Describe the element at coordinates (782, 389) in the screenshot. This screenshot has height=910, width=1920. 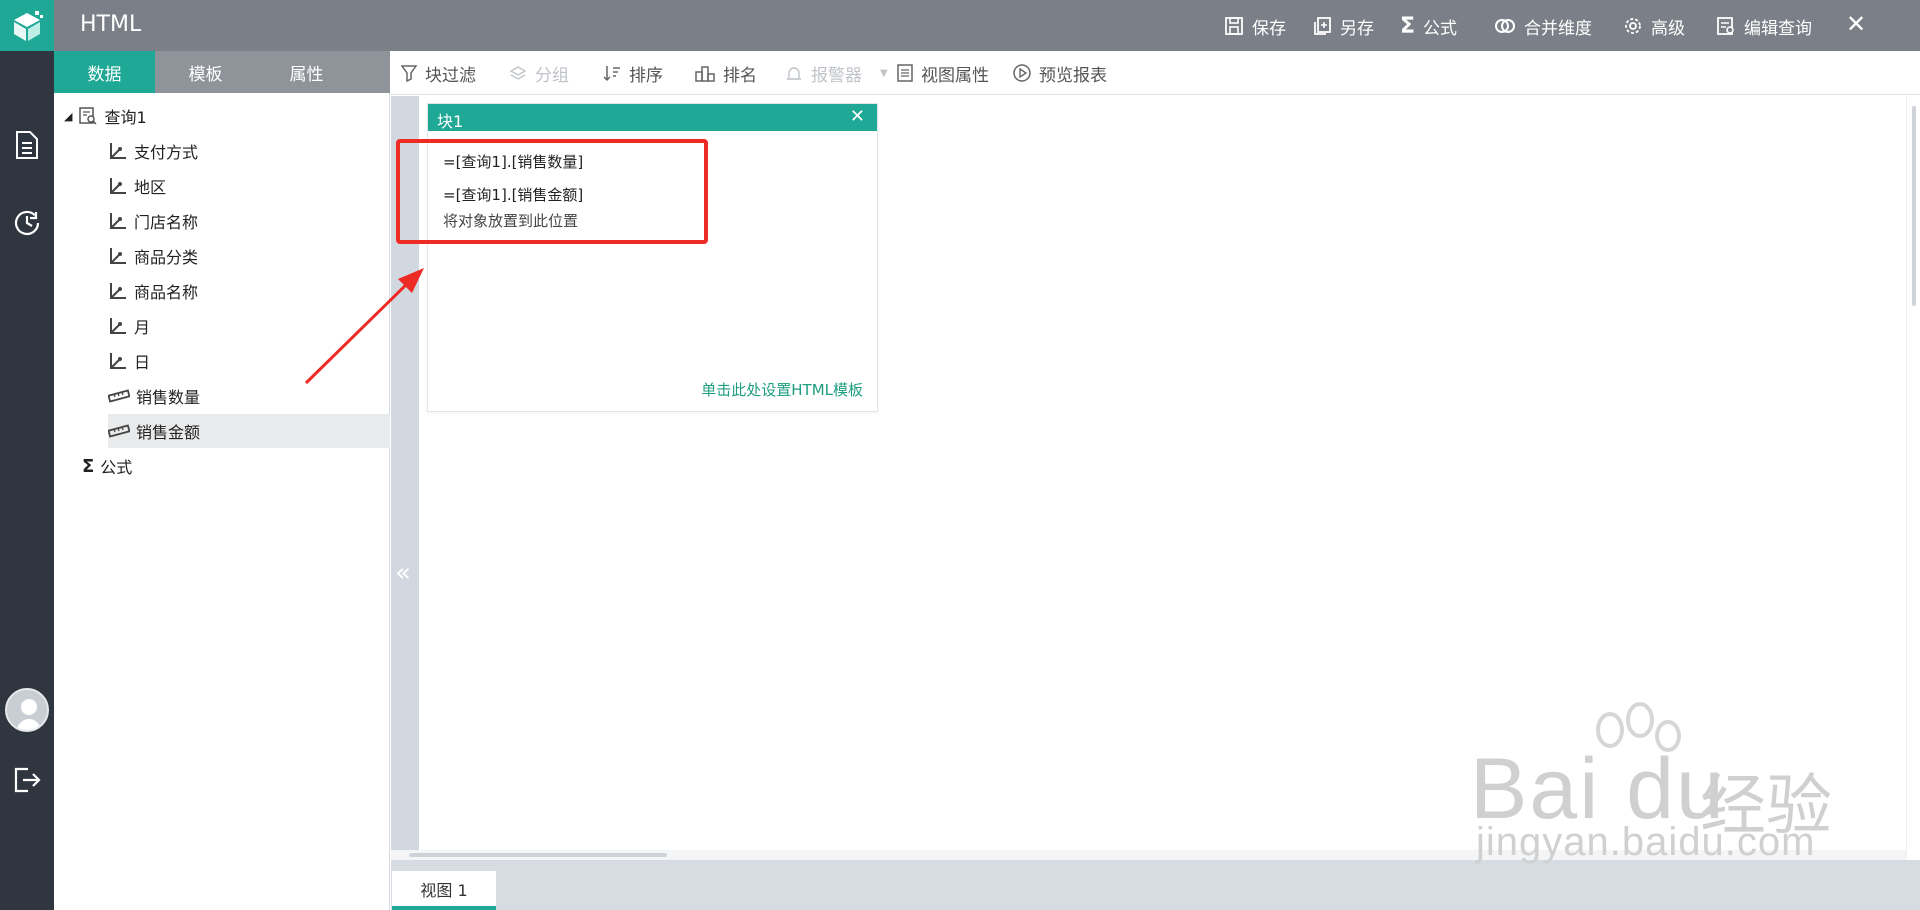
I see `set-template-link: 单击此处设置HTML模板` at that location.